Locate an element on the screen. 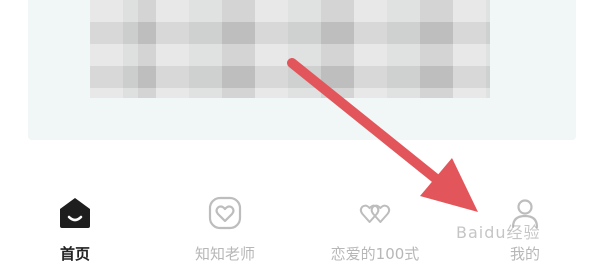 Image resolution: width=600 pixels, height=271 pixels. tab-home-label: 首页 is located at coordinates (74, 254).